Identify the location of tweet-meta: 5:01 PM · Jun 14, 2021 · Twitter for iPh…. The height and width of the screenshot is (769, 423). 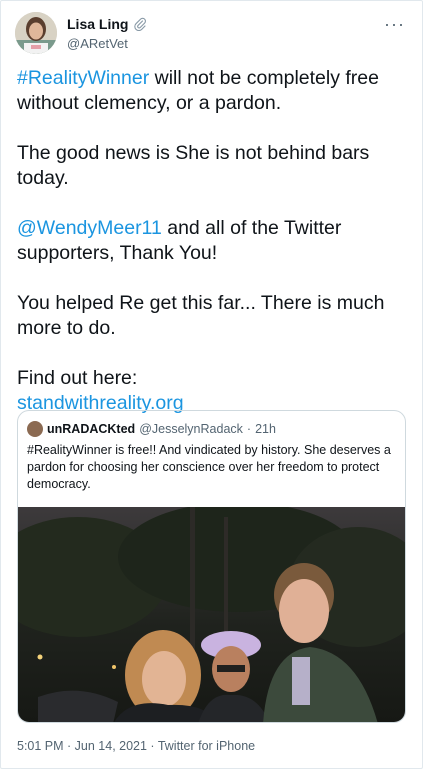
(136, 746).